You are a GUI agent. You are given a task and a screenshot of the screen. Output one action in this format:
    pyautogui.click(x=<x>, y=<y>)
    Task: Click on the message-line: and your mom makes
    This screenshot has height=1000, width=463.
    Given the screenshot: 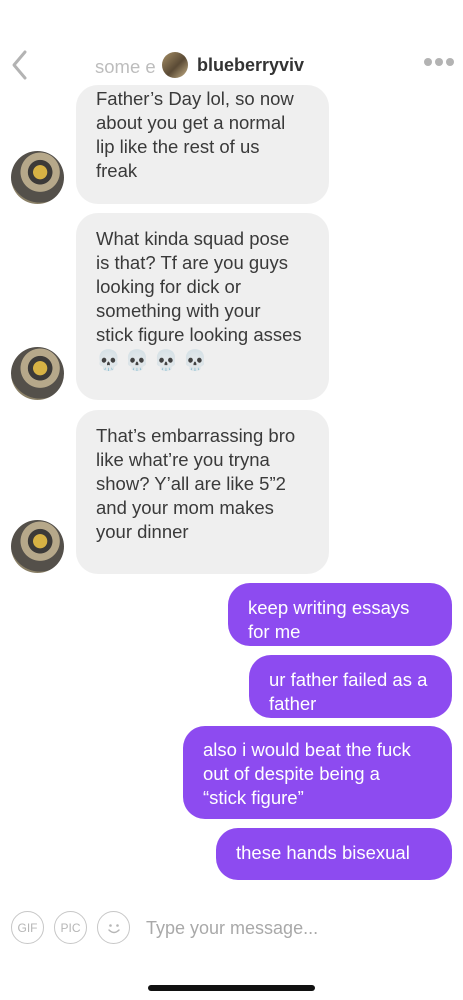 What is the action you would take?
    pyautogui.click(x=185, y=507)
    